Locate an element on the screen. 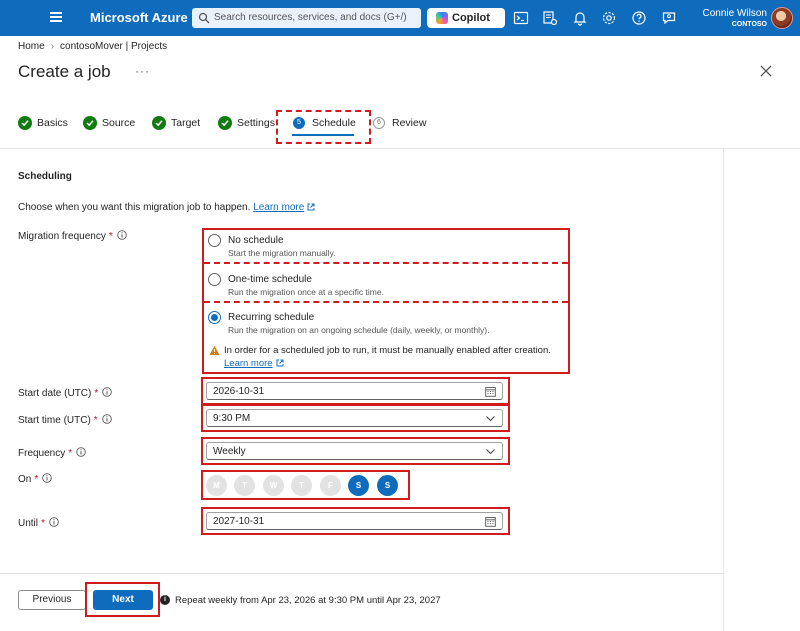  directory-filter-icon is located at coordinates (550, 18).